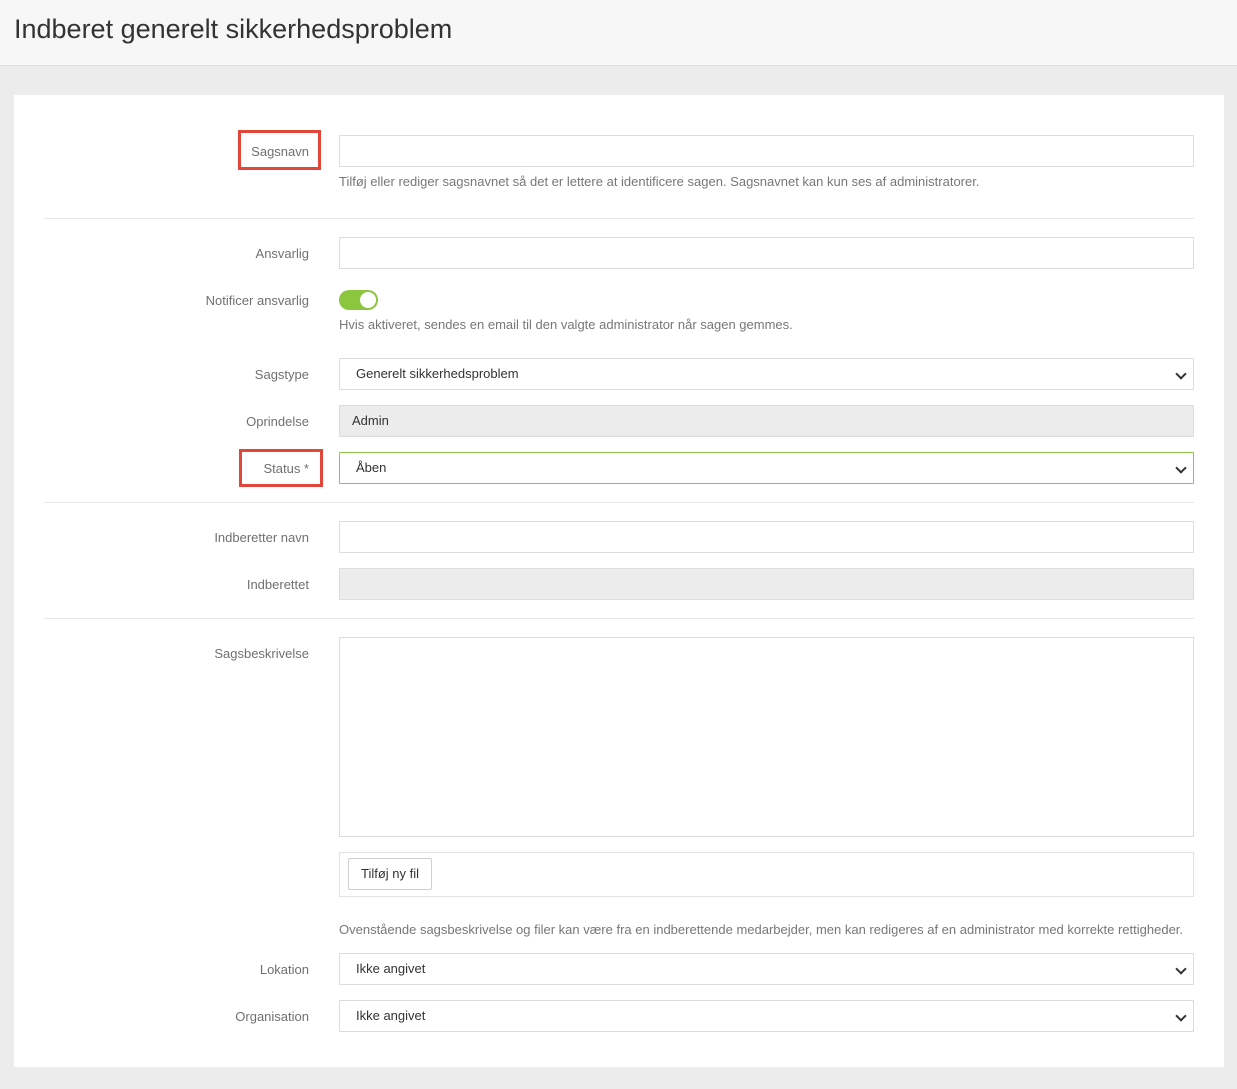  What do you see at coordinates (257, 300) in the screenshot?
I see `notify-label: Notificer ansvarlig` at bounding box center [257, 300].